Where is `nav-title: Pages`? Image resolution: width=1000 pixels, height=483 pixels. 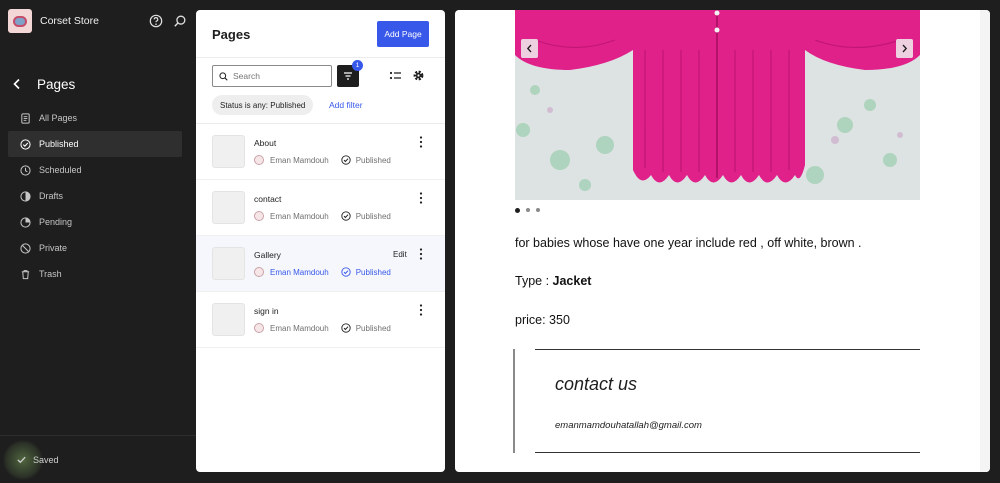
nav-title: Pages is located at coordinates (56, 84).